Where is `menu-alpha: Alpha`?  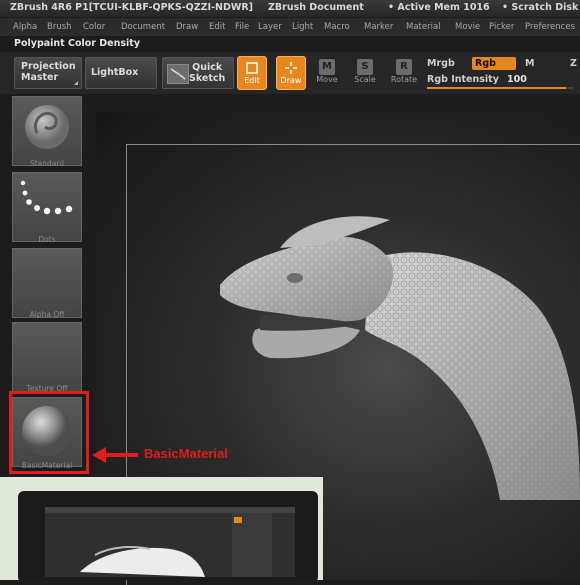
menu-alpha: Alpha is located at coordinates (25, 27).